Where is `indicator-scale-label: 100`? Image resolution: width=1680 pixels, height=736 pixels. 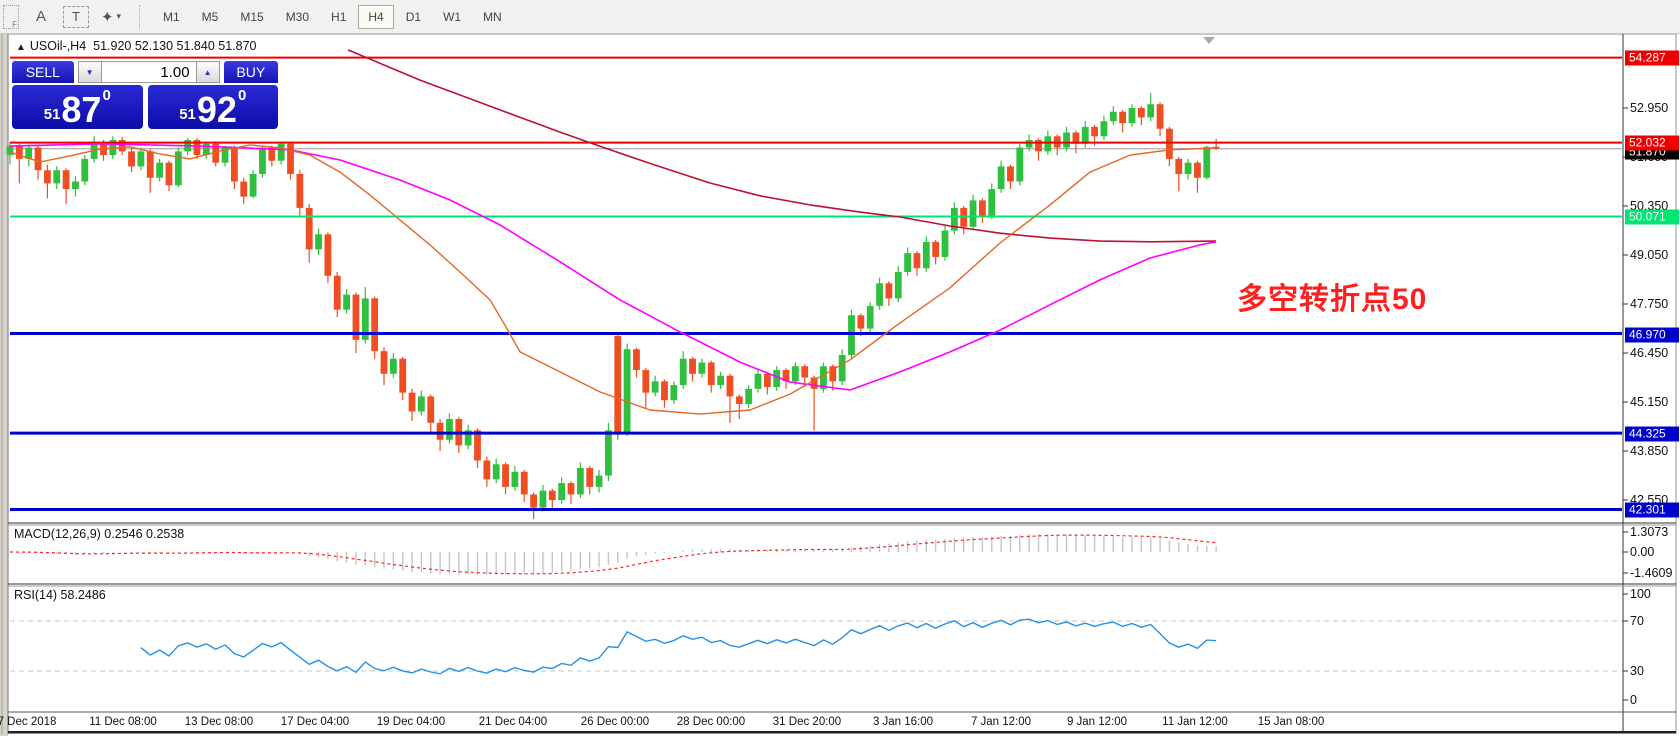
indicator-scale-label: 100 is located at coordinates (1640, 594).